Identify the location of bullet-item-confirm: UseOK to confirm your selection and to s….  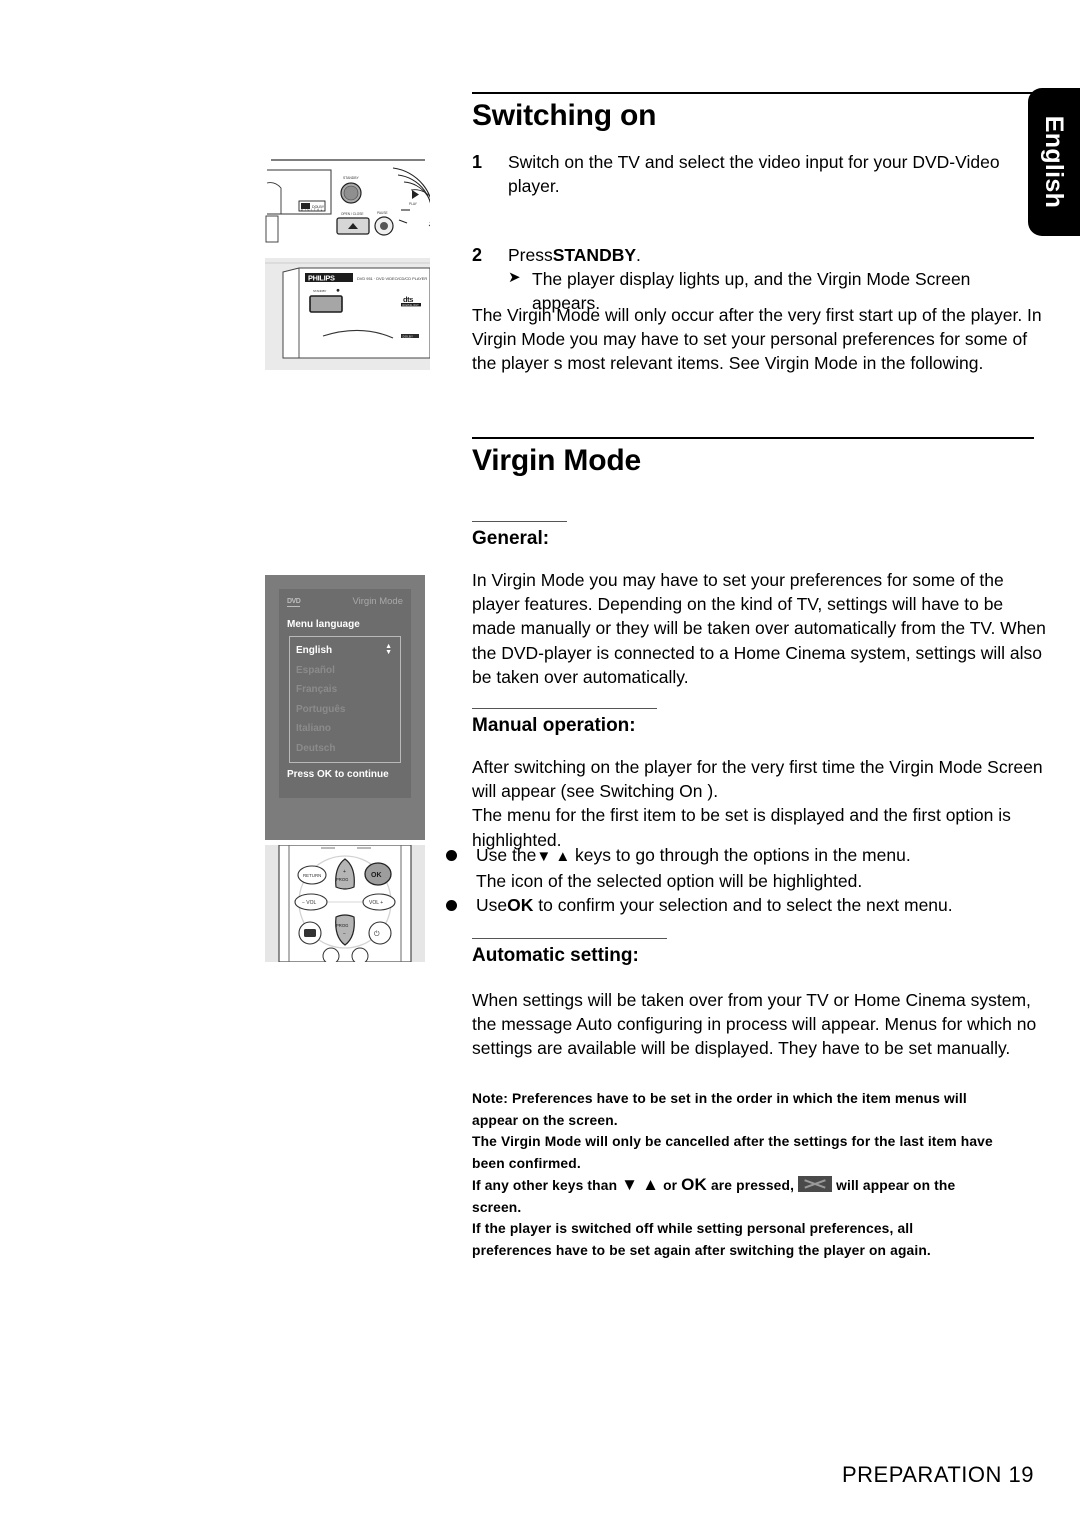
(745, 905).